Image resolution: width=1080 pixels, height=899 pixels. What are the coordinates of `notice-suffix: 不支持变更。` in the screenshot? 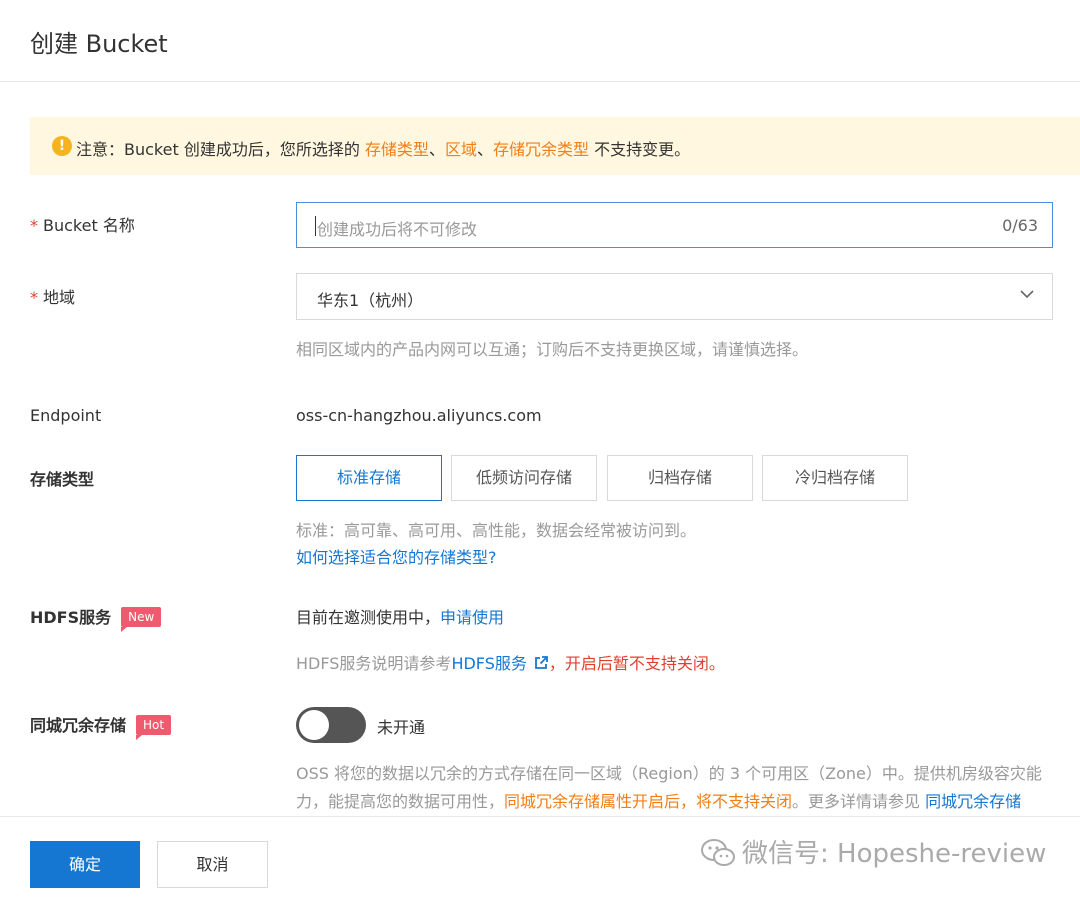 It's located at (639, 149).